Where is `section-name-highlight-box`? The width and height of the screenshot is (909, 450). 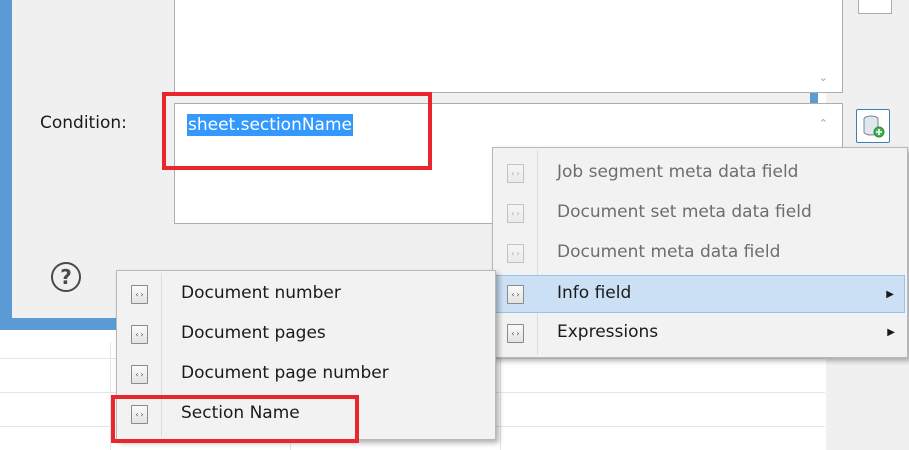 section-name-highlight-box is located at coordinates (235, 419).